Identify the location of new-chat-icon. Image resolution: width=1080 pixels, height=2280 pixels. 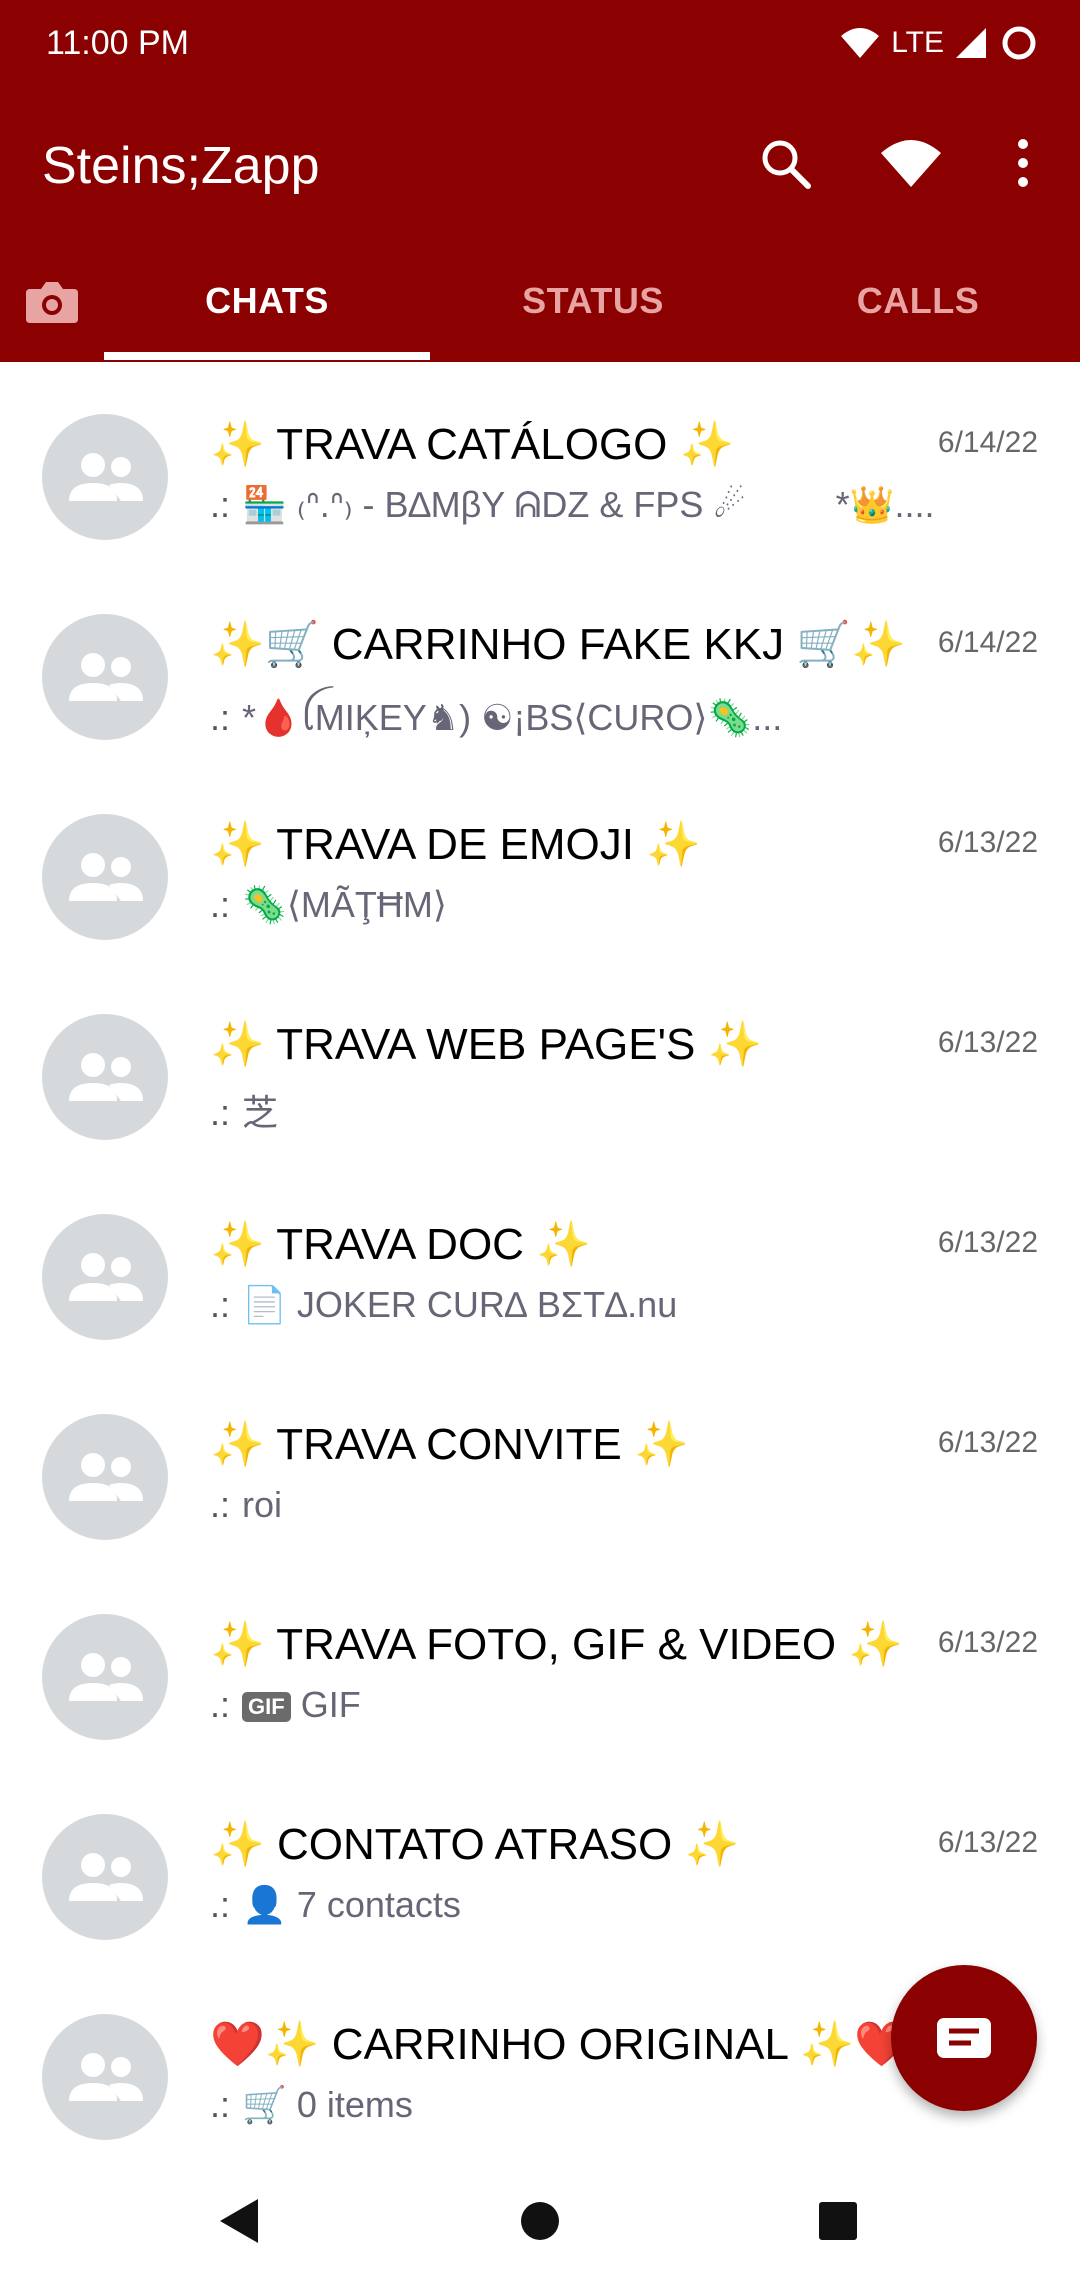
(964, 2038).